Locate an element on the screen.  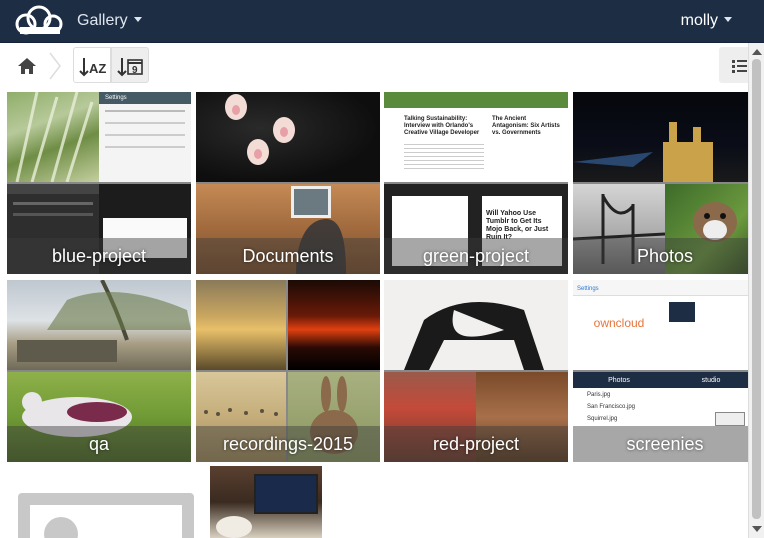
breadcrumb-separator-icon is located at coordinates (55, 66).